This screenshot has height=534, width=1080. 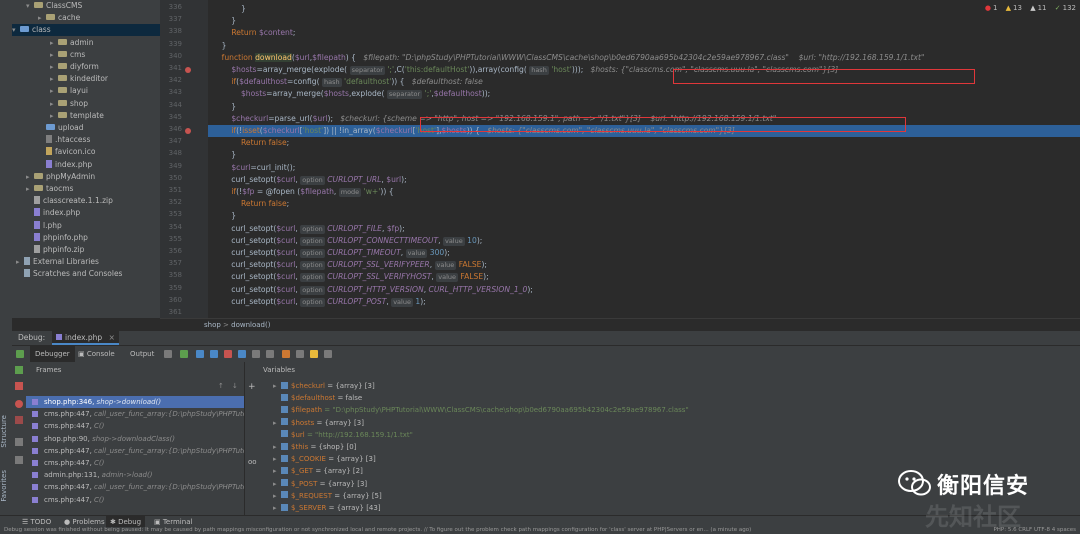 I want to click on breakpoints-icon, so click(x=19, y=404).